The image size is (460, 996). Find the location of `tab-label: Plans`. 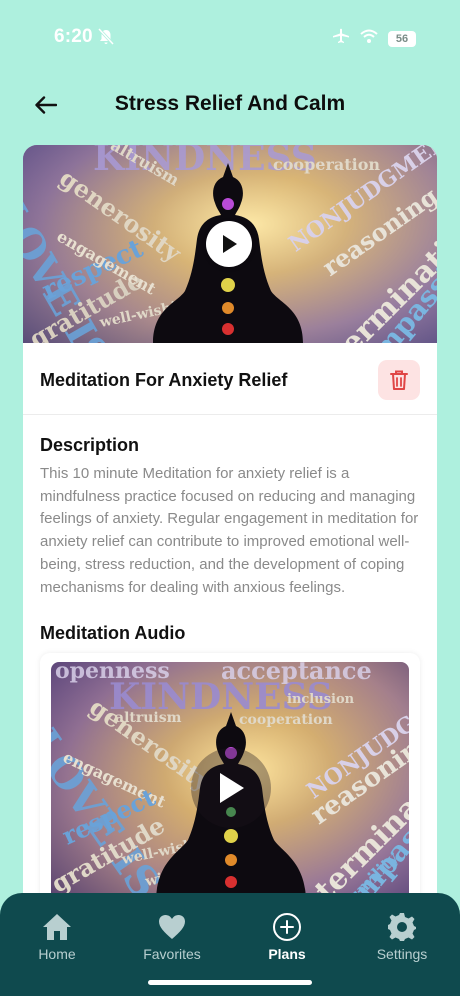

tab-label: Plans is located at coordinates (287, 954).